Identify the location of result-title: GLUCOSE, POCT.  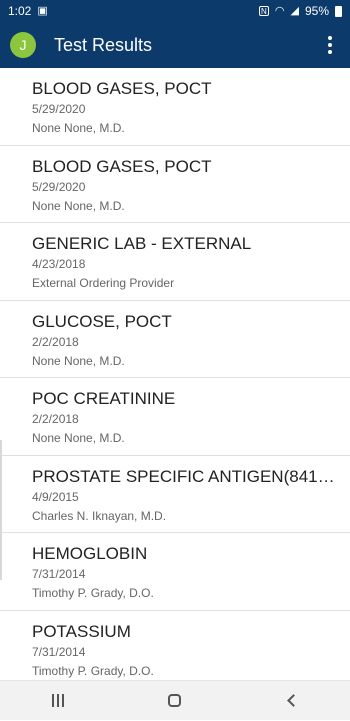
(102, 321).